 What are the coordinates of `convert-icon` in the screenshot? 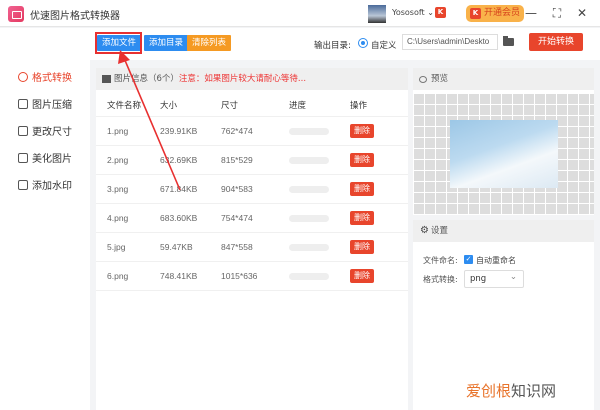 It's located at (23, 76).